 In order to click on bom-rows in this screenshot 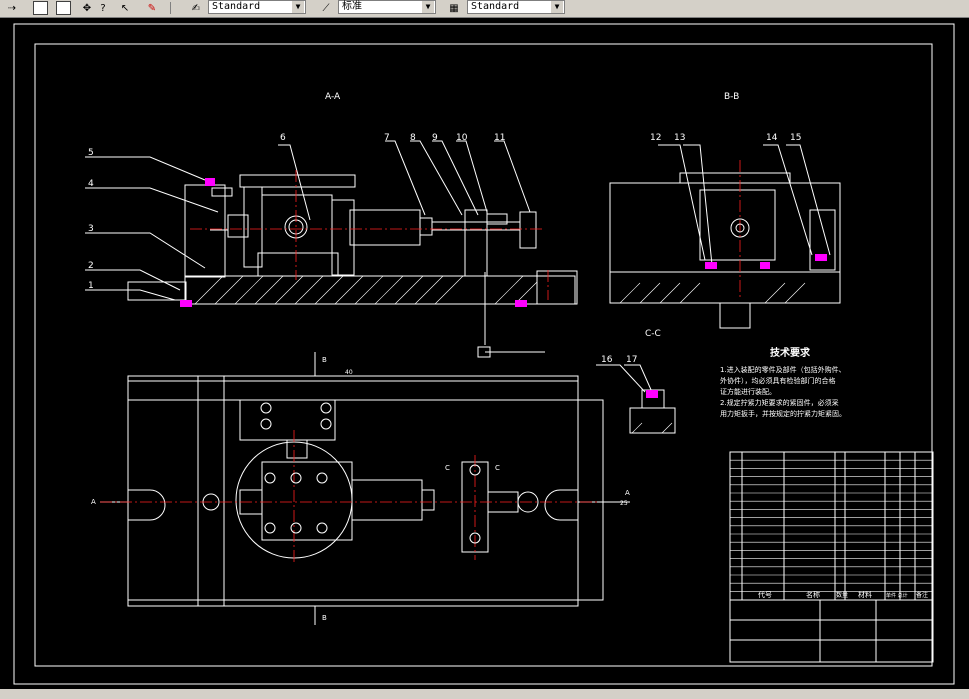, I will do `click(831, 525)`.